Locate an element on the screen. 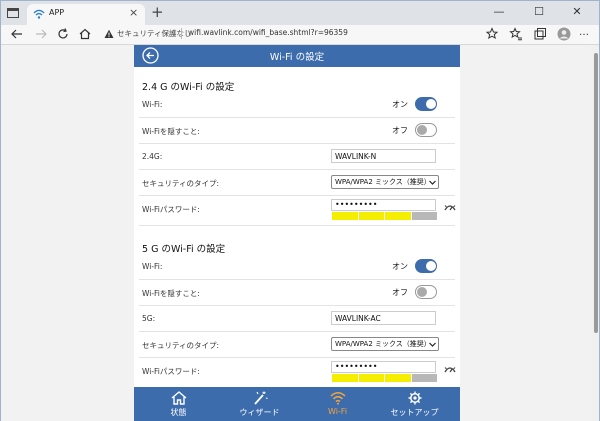  row-security-5g: セキュリティのタイプ: WPA/WPA2 ミックス（推奨） is located at coordinates (297, 345).